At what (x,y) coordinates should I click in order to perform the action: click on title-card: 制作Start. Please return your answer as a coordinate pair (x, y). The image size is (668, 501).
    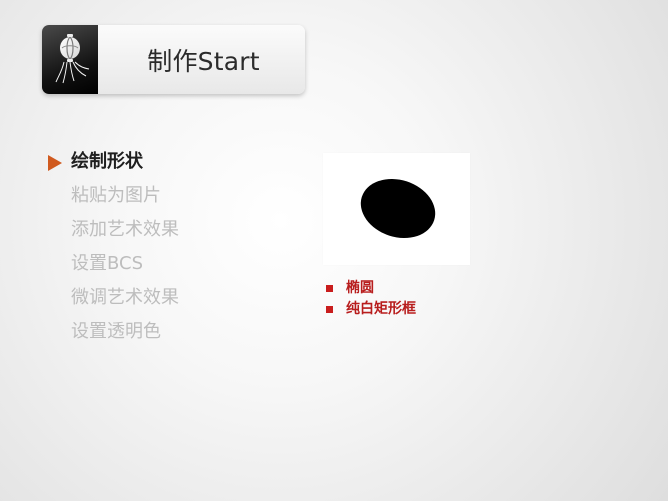
    Looking at the image, I should click on (173, 59).